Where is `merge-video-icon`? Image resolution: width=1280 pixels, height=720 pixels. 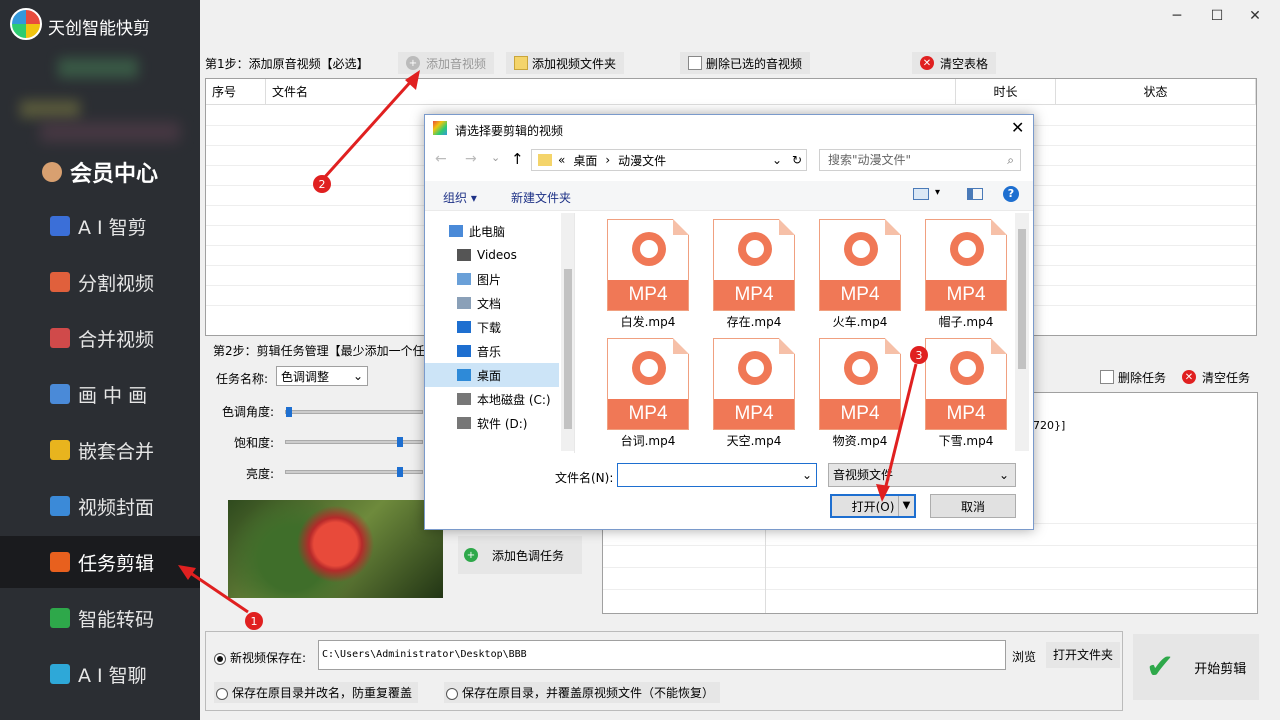
merge-video-icon is located at coordinates (60, 338).